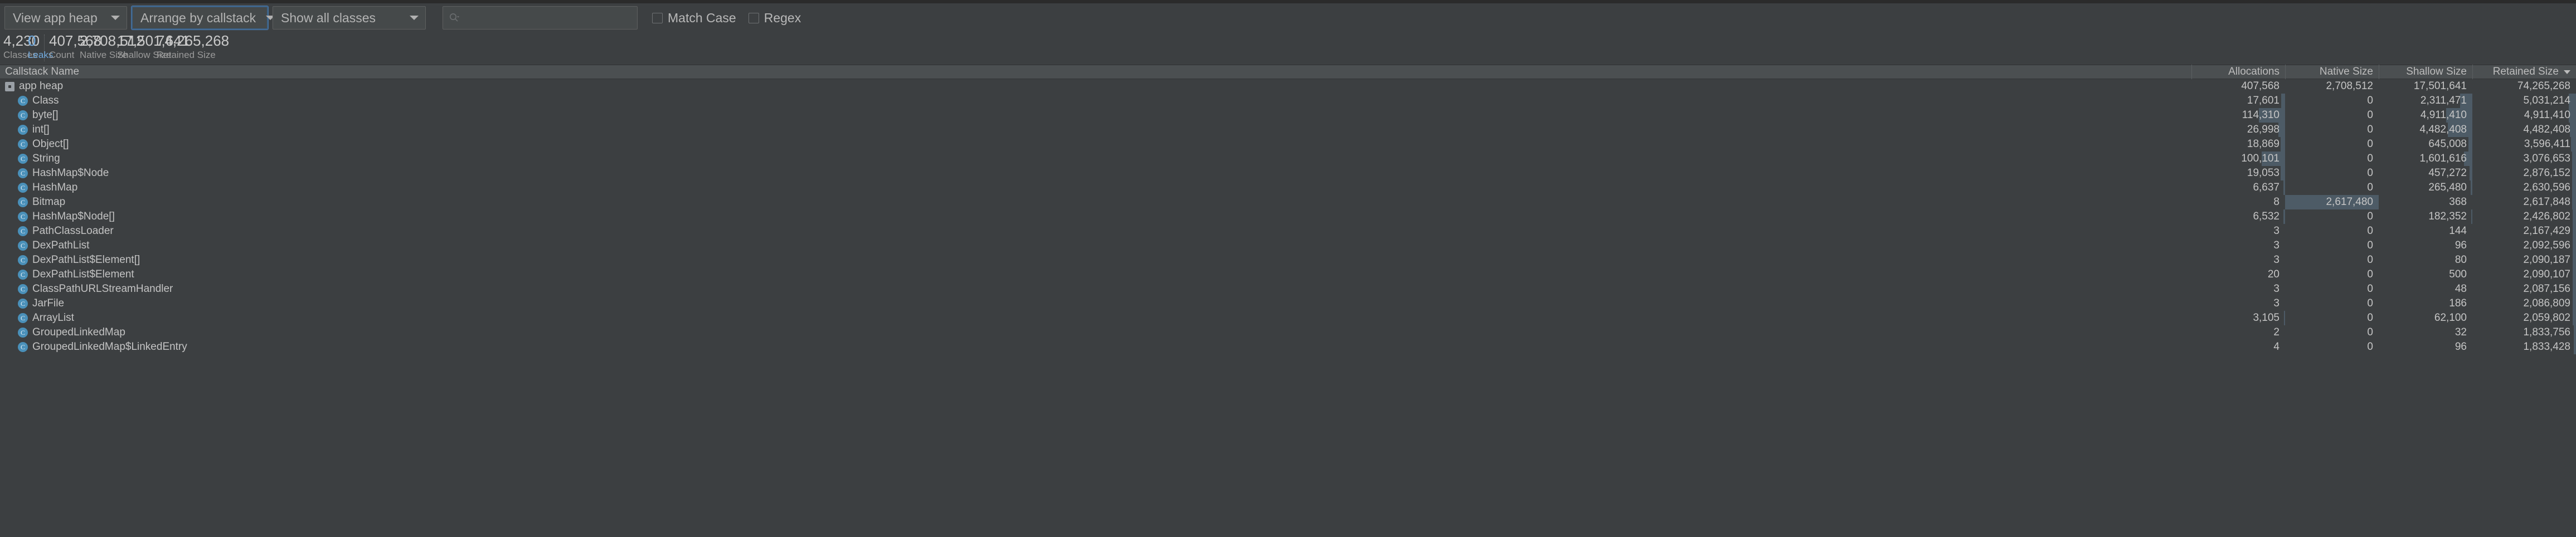  What do you see at coordinates (2276, 347) in the screenshot?
I see `cell-allocations-value: 4` at bounding box center [2276, 347].